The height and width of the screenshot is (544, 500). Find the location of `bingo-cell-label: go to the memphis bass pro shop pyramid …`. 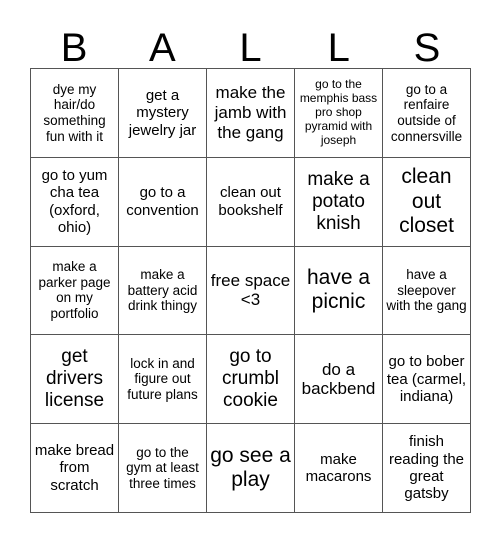

bingo-cell-label: go to the memphis bass pro shop pyramid … is located at coordinates (338, 112).